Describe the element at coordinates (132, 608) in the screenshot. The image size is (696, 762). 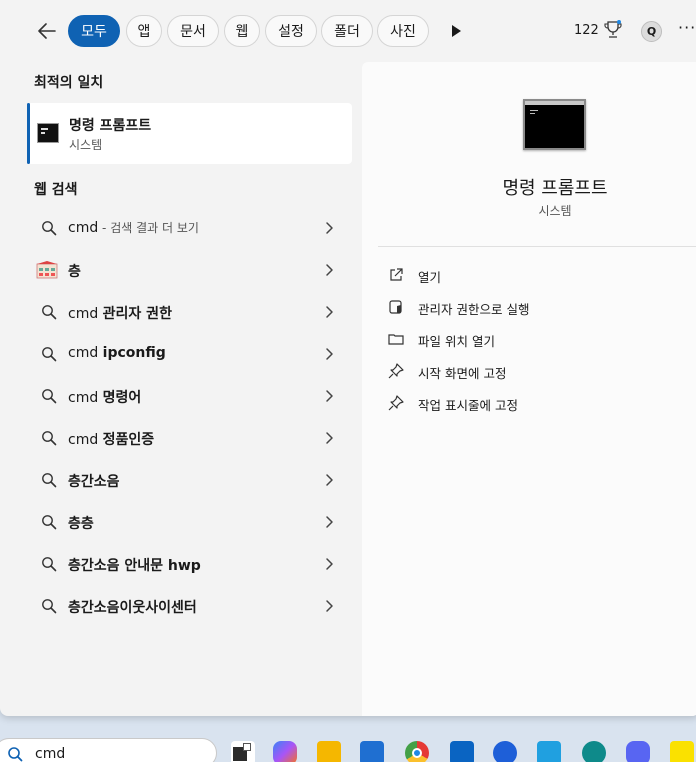
I see `query-suggestion: 층간소음이웃사이센터` at that location.